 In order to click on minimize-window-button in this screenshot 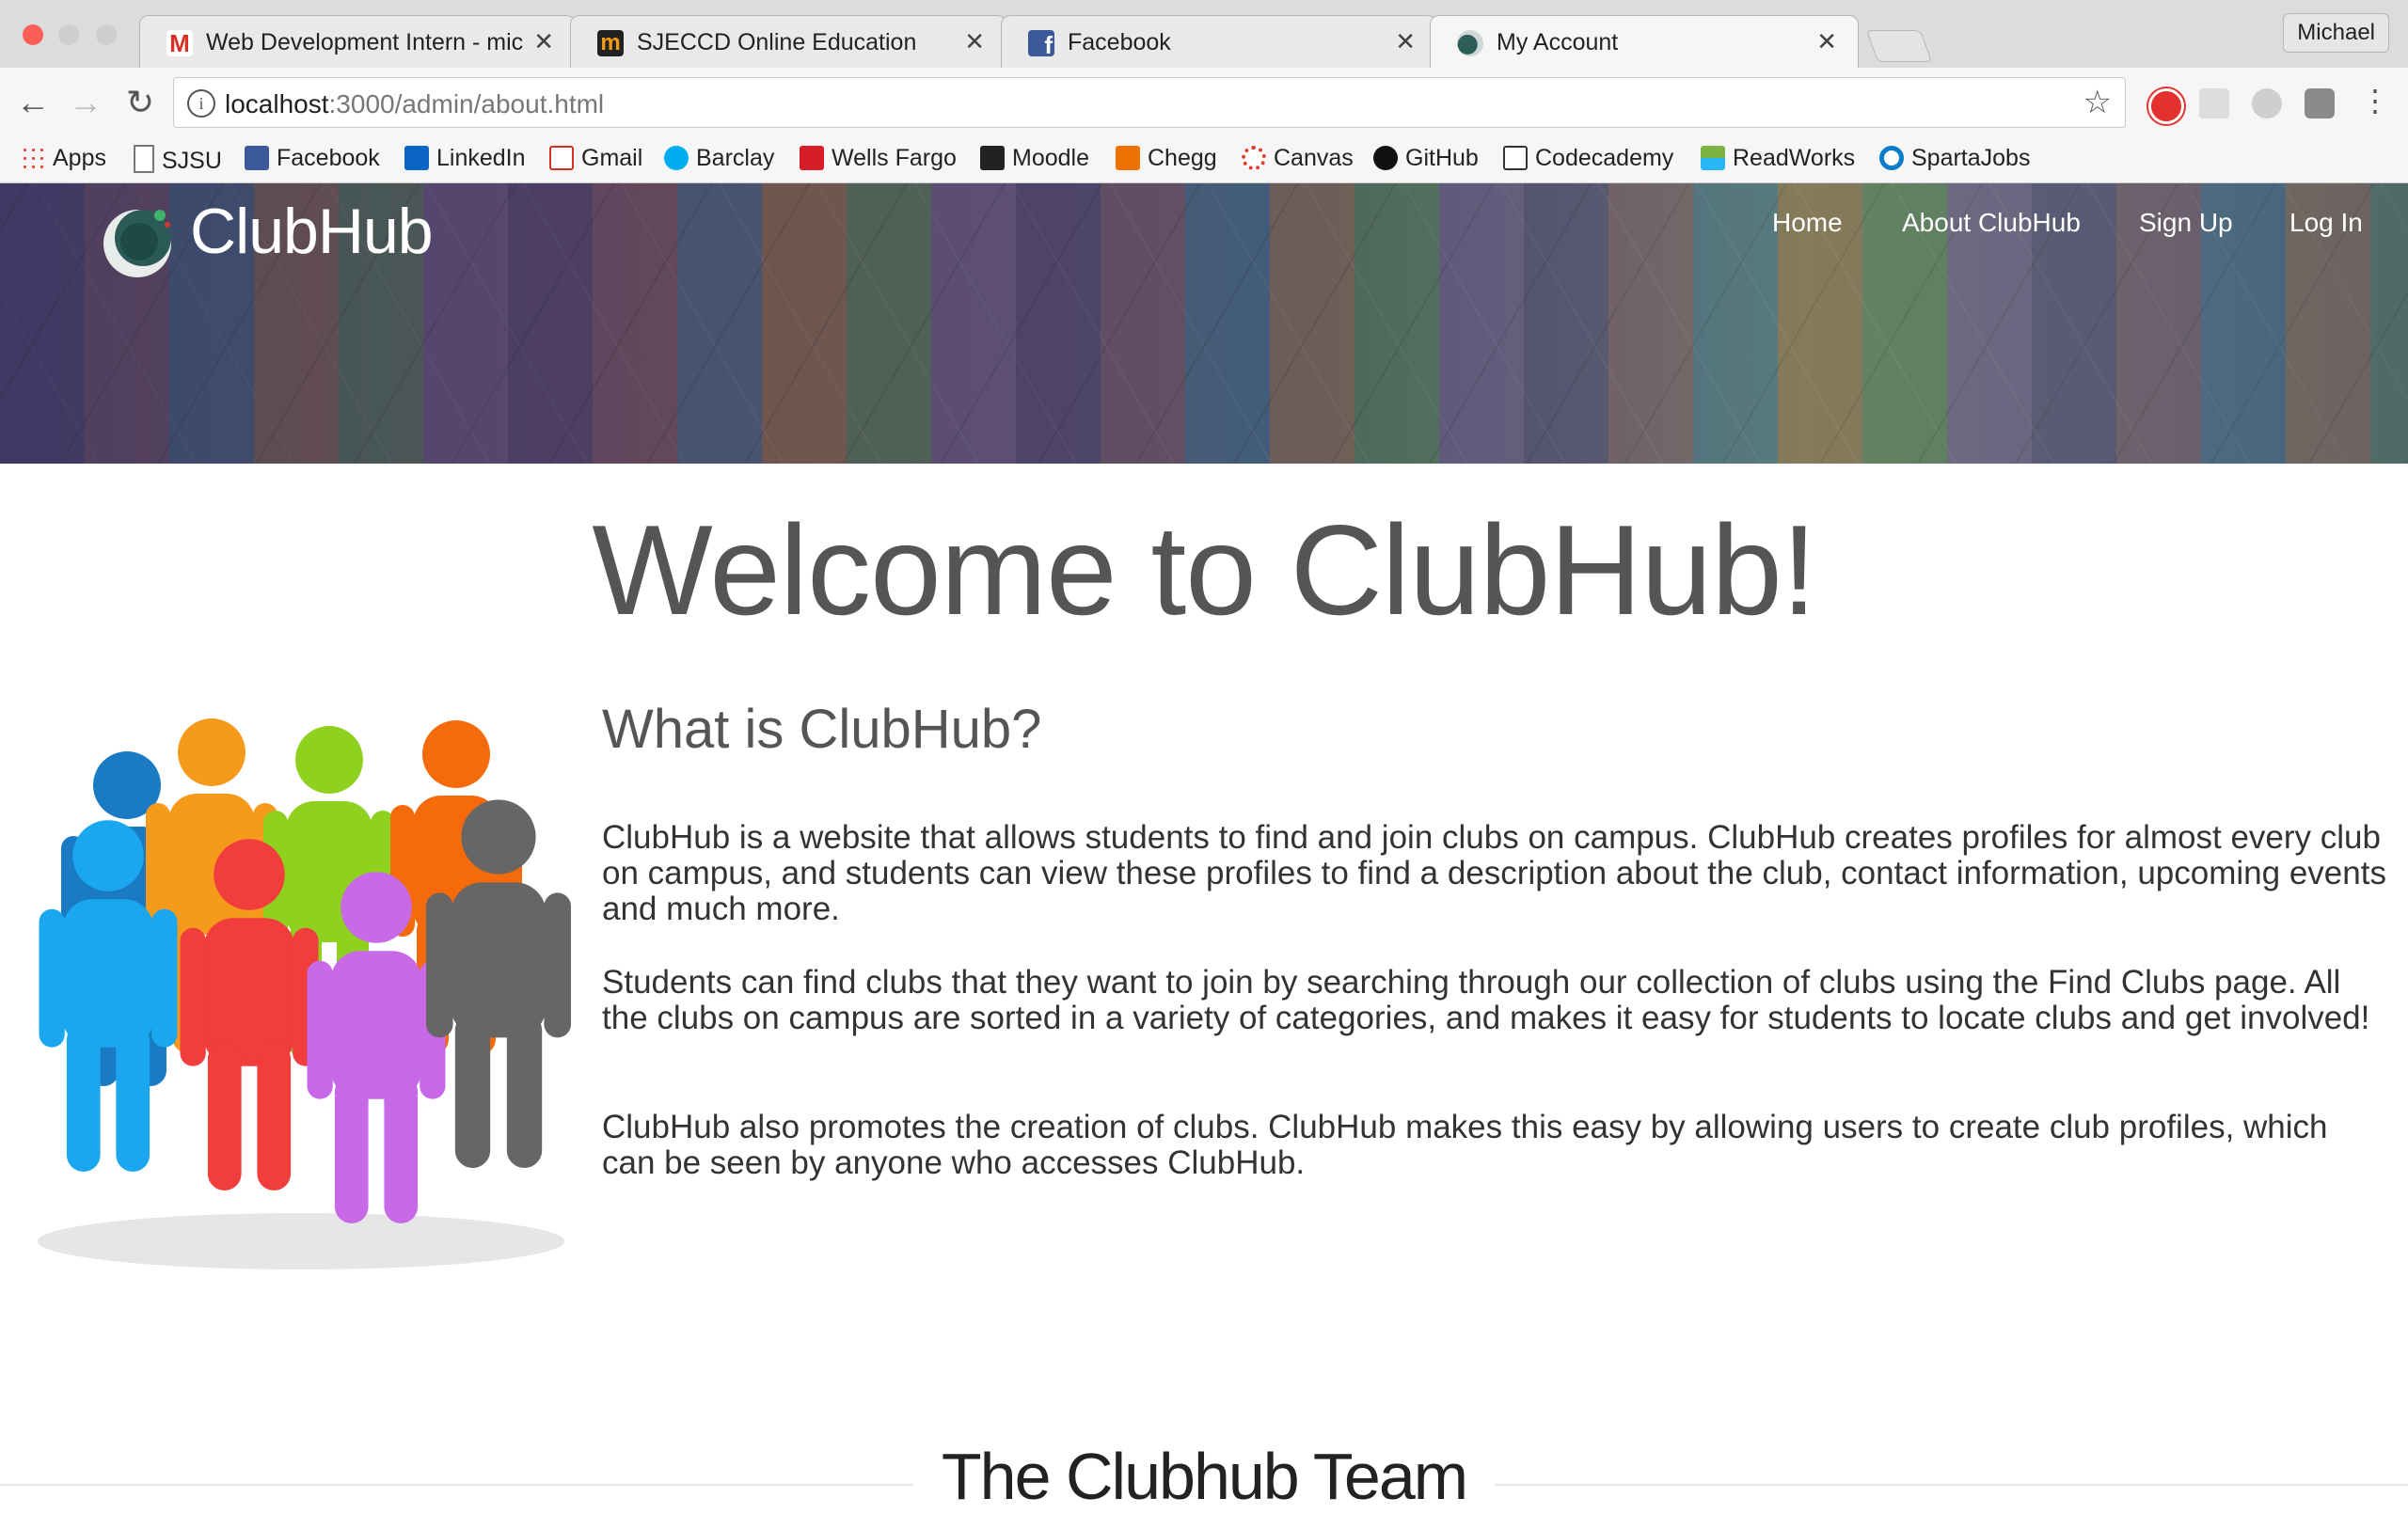, I will do `click(69, 34)`.